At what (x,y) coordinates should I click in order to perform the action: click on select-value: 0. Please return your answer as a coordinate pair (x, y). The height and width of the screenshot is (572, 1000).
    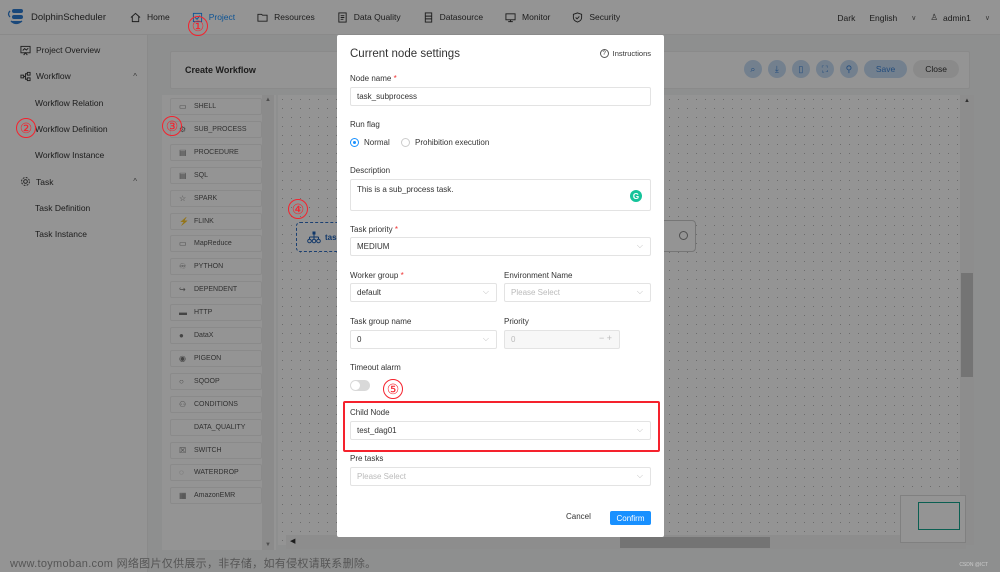
    Looking at the image, I should click on (359, 339).